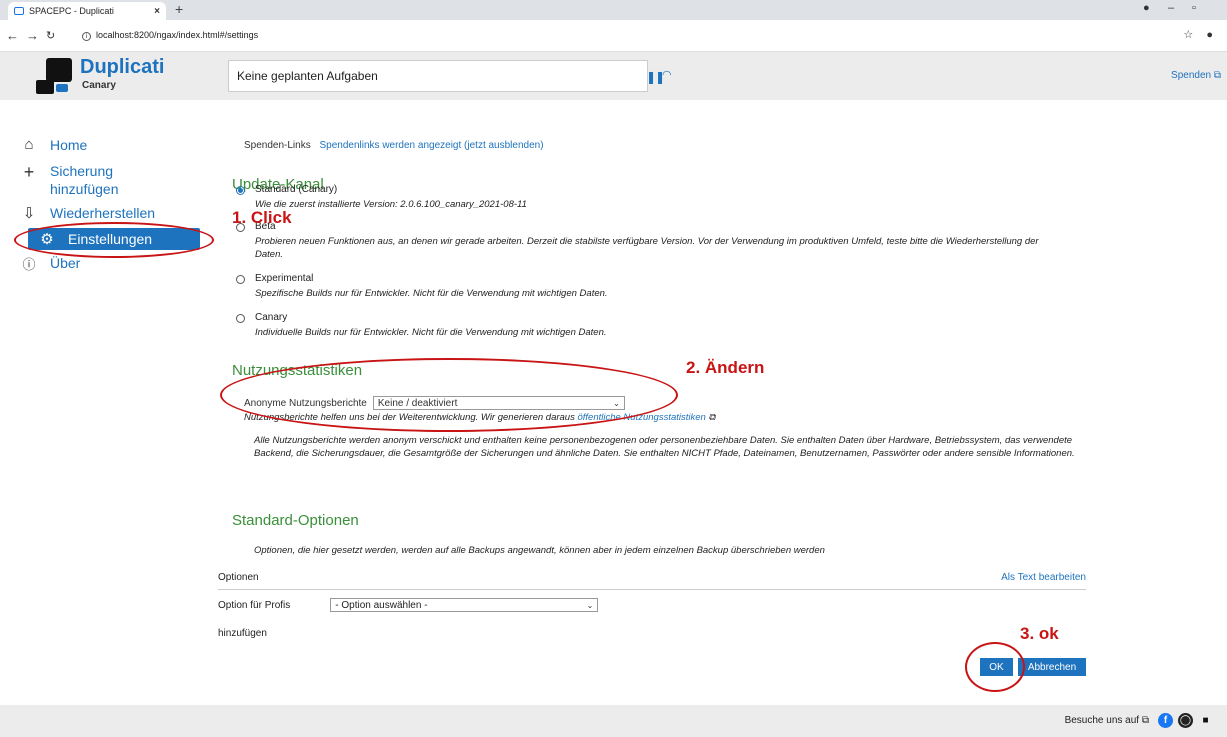 The image size is (1227, 737). I want to click on browser-tab: SPACEPC - Duplicati ×, so click(87, 11).